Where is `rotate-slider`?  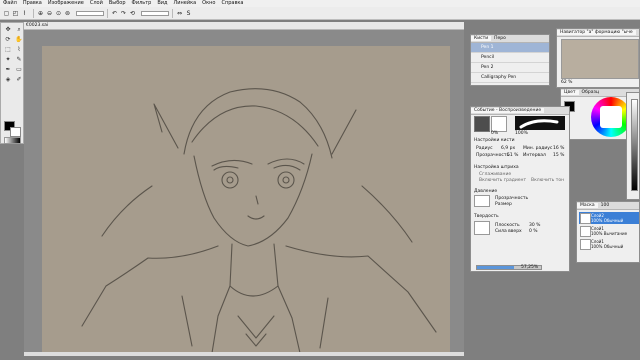 rotate-slider is located at coordinates (155, 13).